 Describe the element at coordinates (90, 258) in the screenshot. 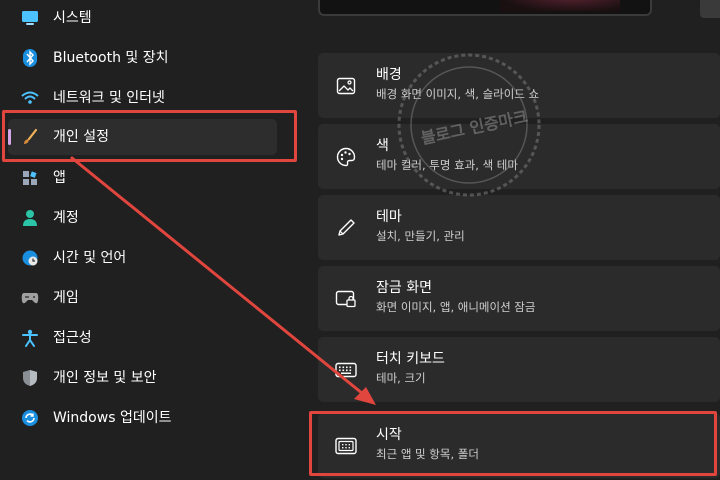

I see `sidebar-item-label: 시간 및 언어` at that location.